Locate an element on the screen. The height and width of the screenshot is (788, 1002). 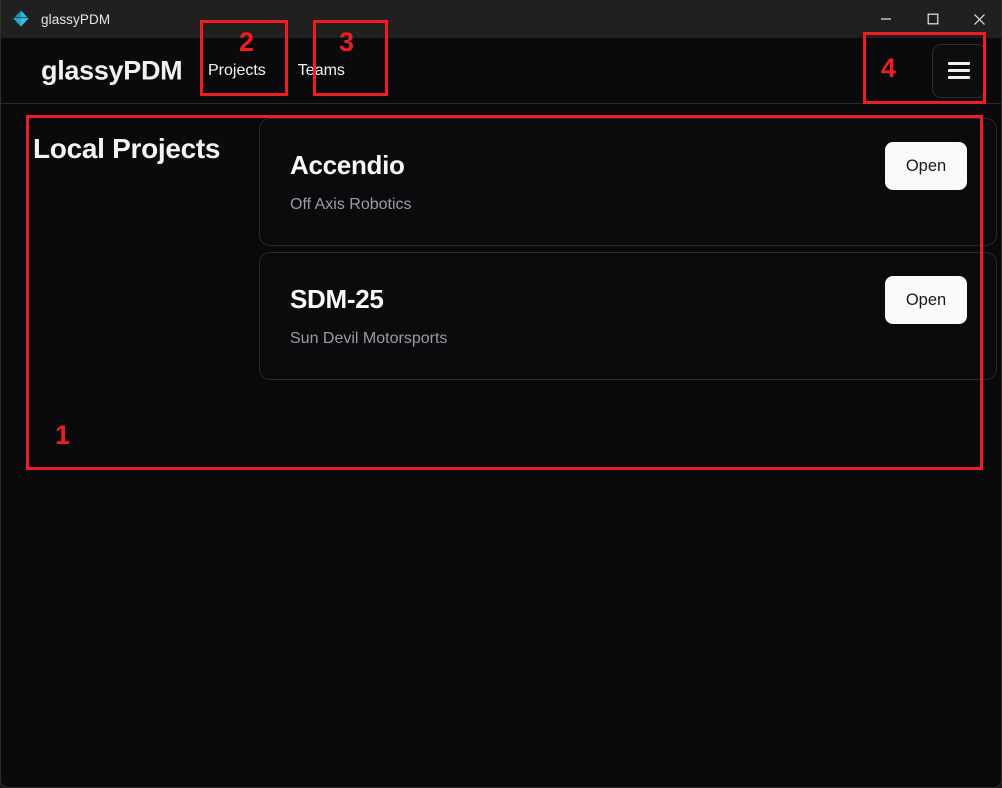
nav-teams: Teams is located at coordinates (321, 71).